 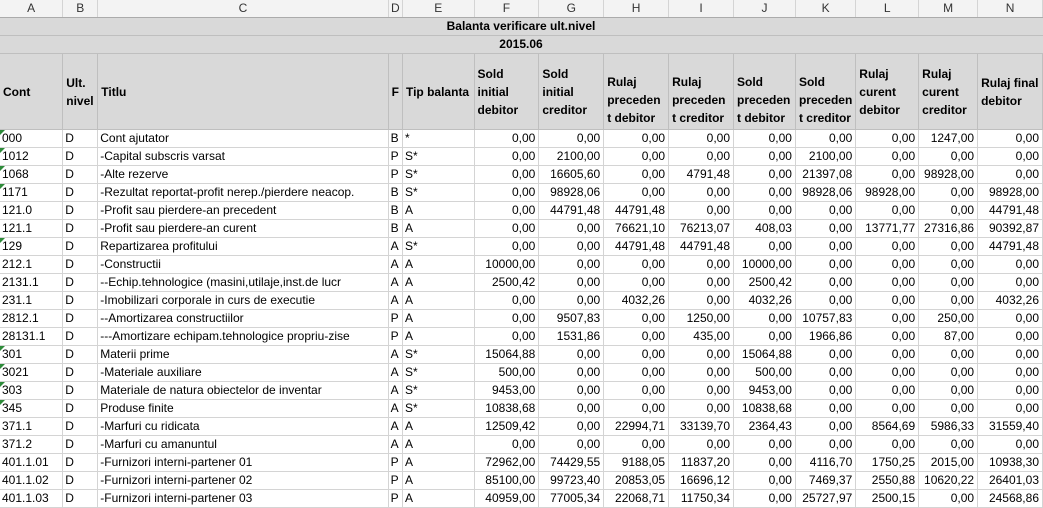 What do you see at coordinates (1010, 9) in the screenshot?
I see `column-letter-n: N` at bounding box center [1010, 9].